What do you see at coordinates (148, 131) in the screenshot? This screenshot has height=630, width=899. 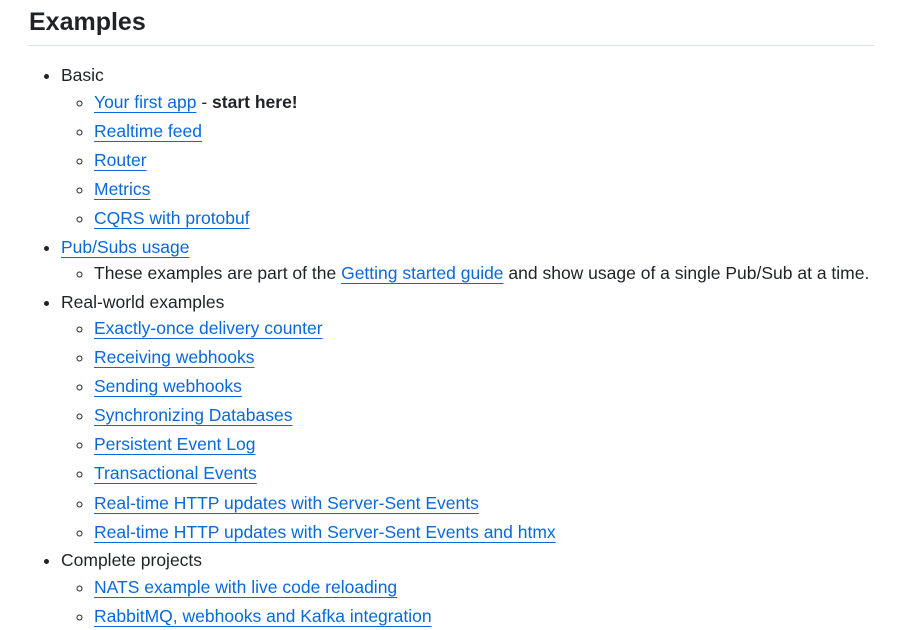 I see `link-realtime-feed: Realtime feed` at bounding box center [148, 131].